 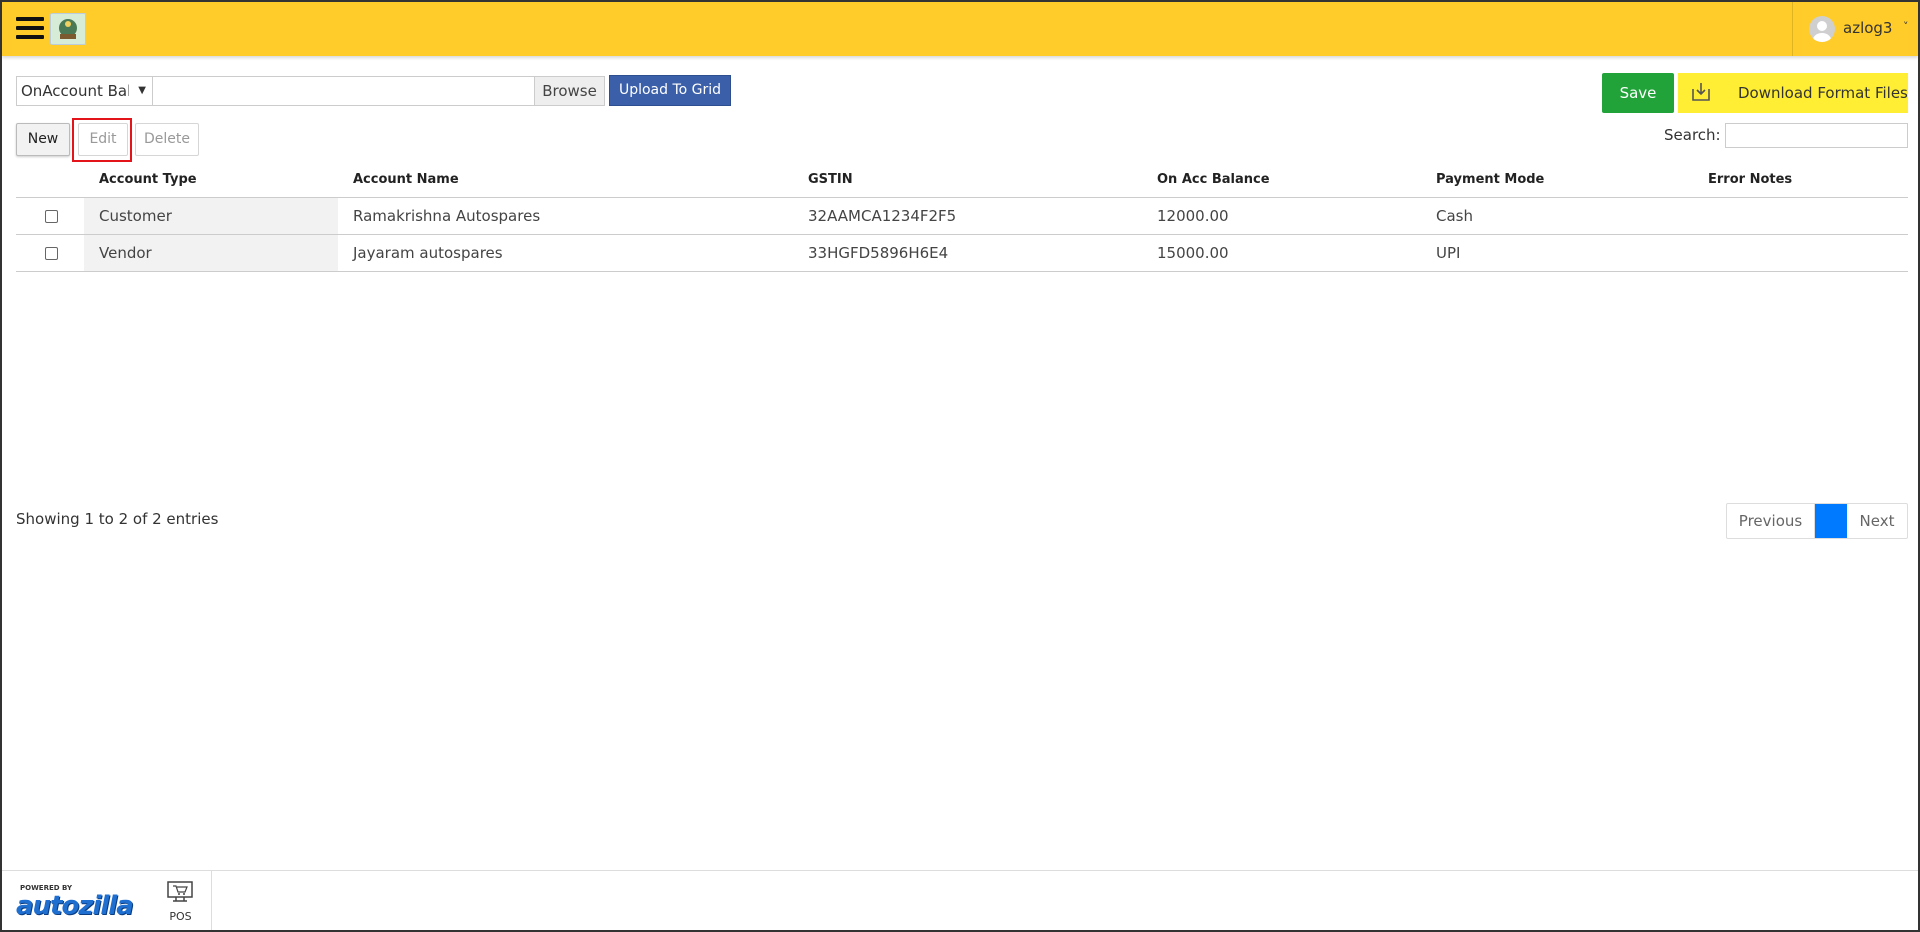 I want to click on download-icon, so click(x=1701, y=92).